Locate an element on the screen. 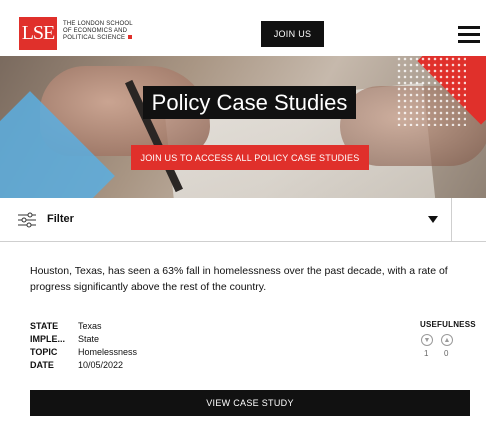  join-us-button: JOIN US is located at coordinates (292, 34).